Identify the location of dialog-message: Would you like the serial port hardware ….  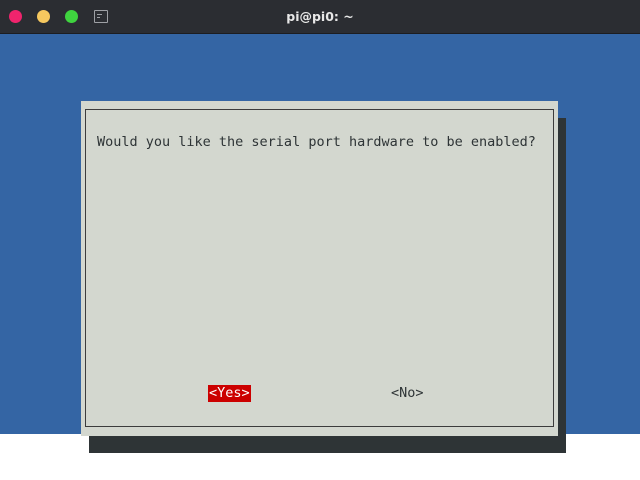
(316, 142).